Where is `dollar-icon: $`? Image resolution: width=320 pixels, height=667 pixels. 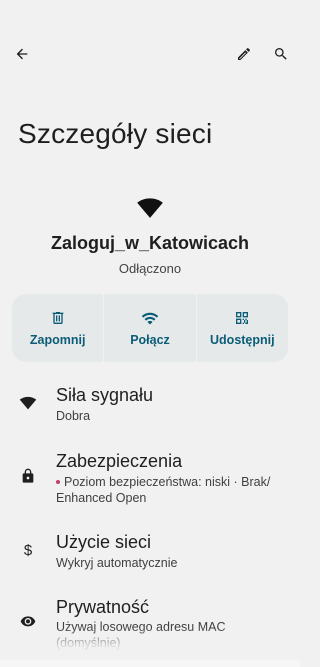 dollar-icon: $ is located at coordinates (28, 550).